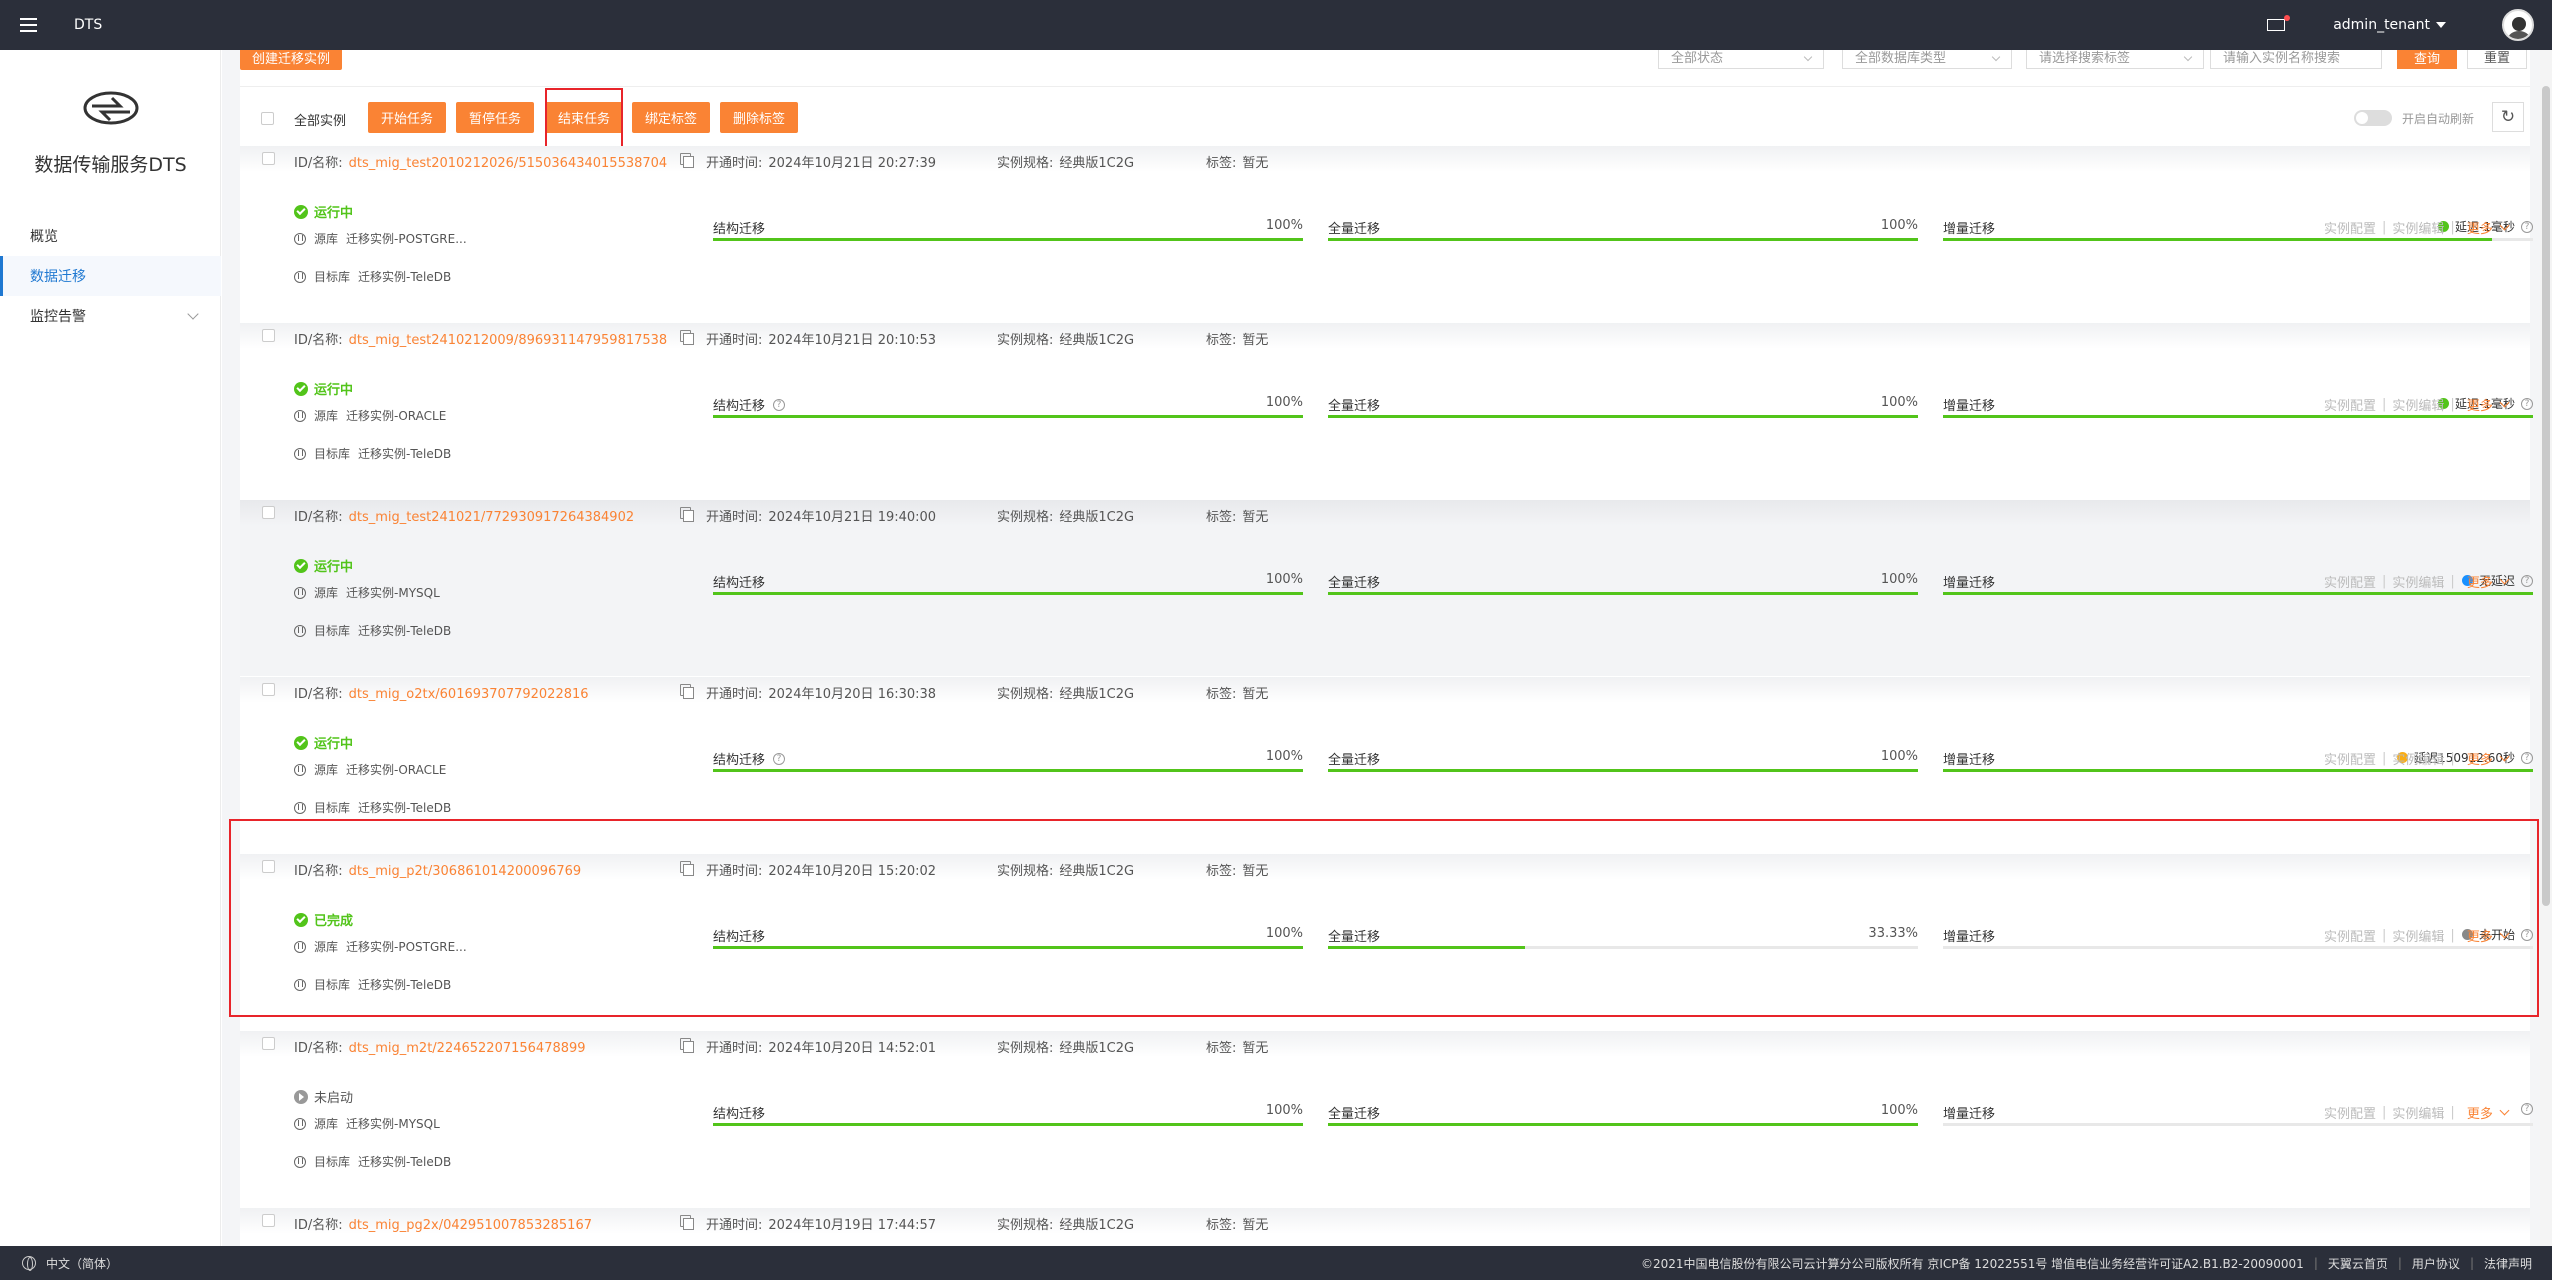 The height and width of the screenshot is (1280, 2552). Describe the element at coordinates (2518, 25) in the screenshot. I see `avatar` at that location.